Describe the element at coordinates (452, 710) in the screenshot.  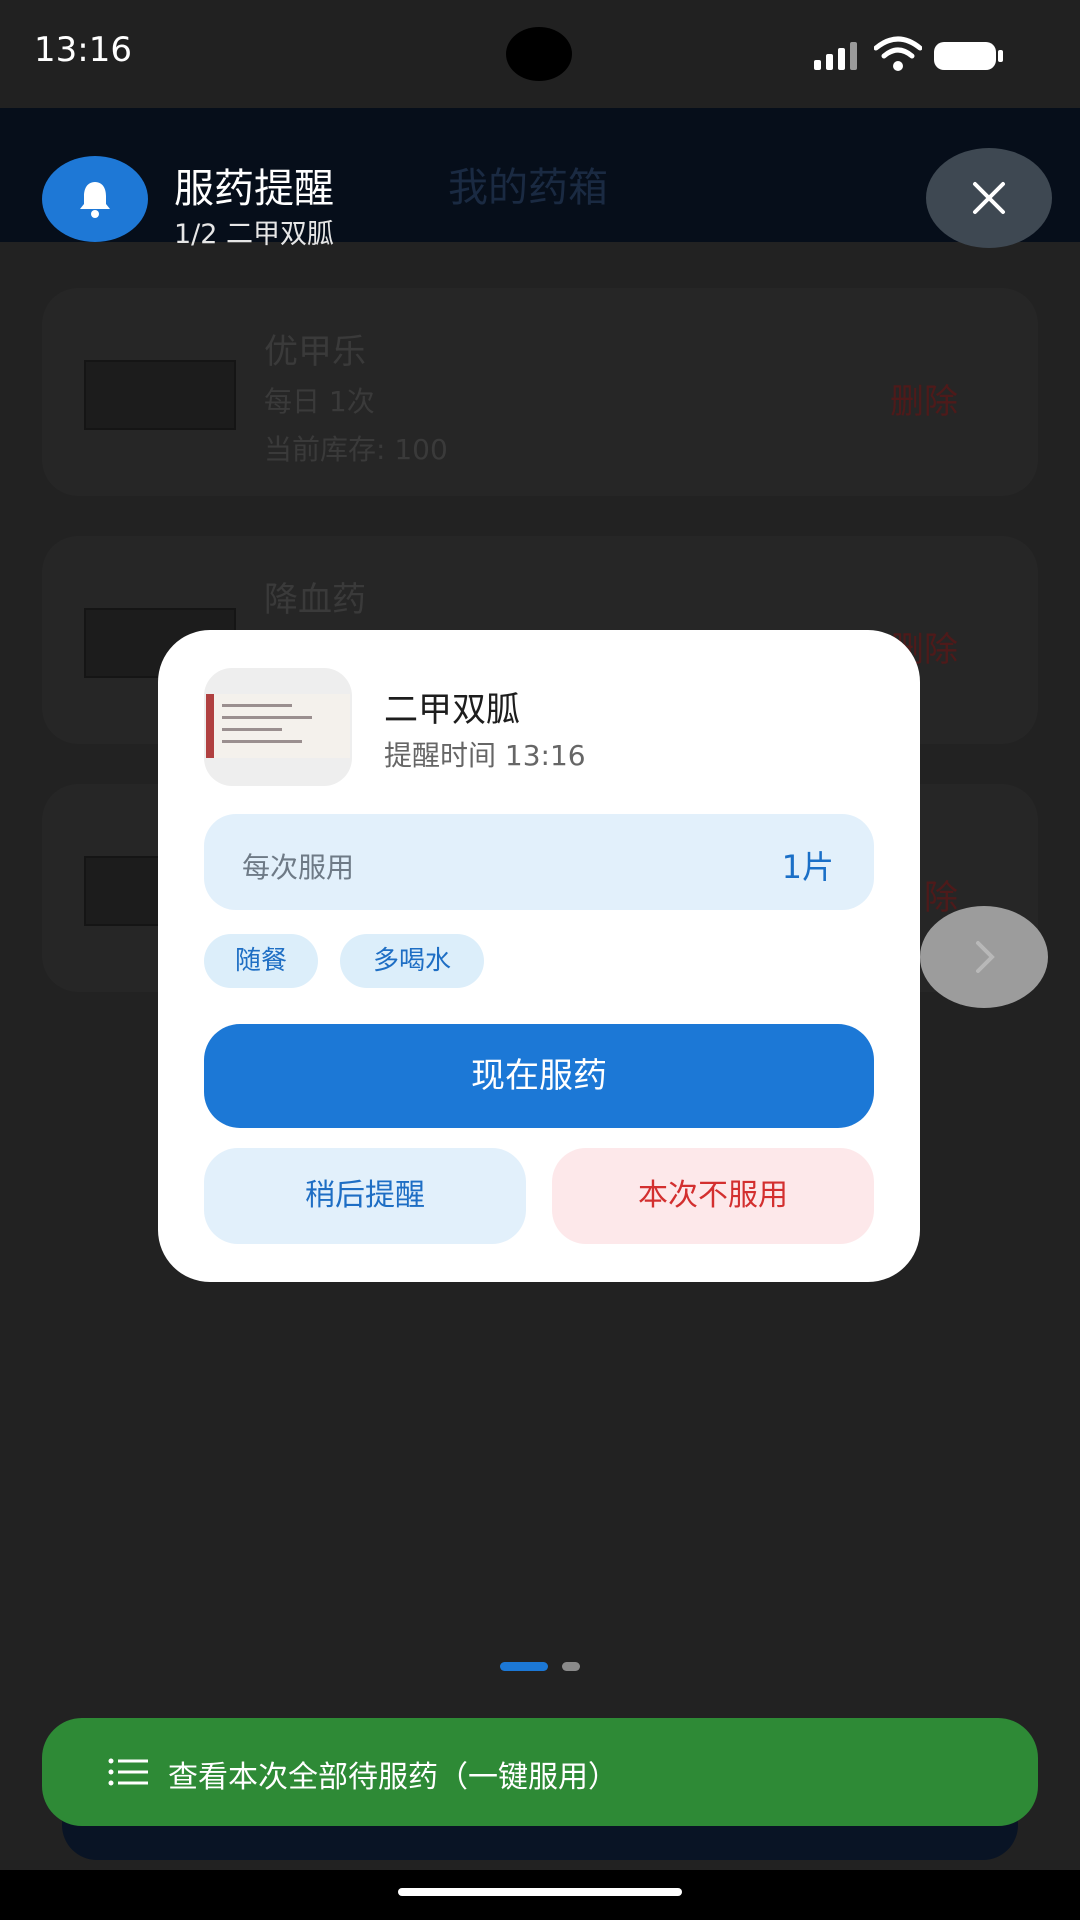
I see `medicine-name: 二甲双胍` at that location.